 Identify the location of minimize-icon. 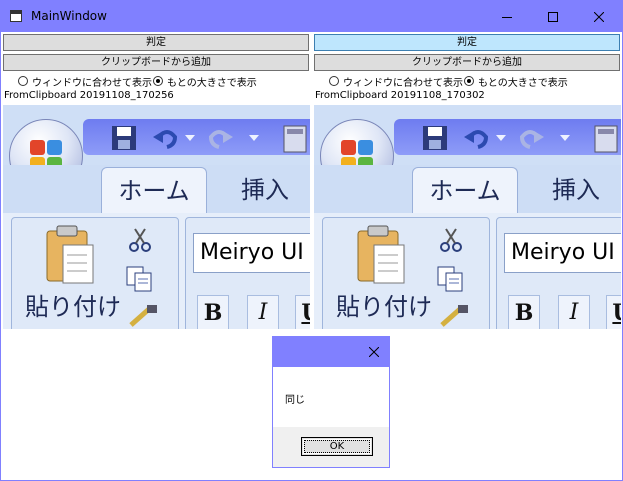
(507, 17).